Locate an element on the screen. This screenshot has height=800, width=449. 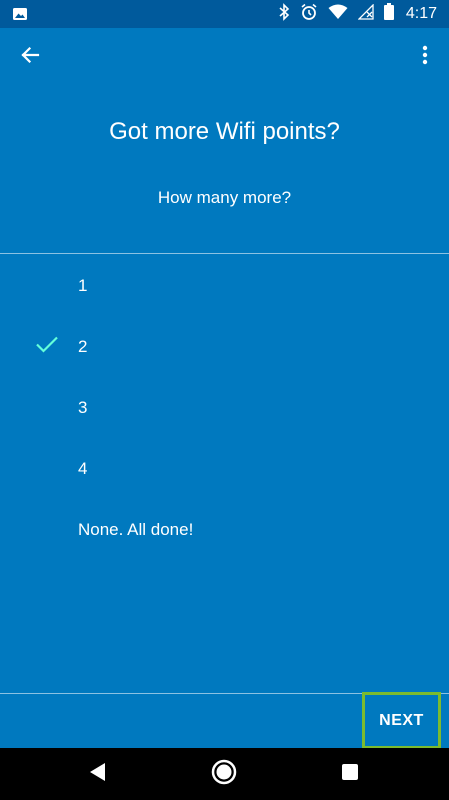
overflow-menu-button is located at coordinates (425, 57).